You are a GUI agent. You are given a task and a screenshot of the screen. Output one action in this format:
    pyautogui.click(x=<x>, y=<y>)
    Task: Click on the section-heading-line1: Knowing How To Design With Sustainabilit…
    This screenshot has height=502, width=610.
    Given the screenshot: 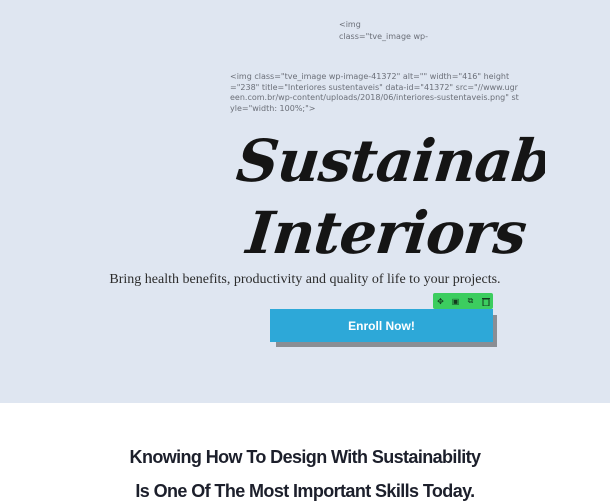 What is the action you would take?
    pyautogui.click(x=305, y=457)
    